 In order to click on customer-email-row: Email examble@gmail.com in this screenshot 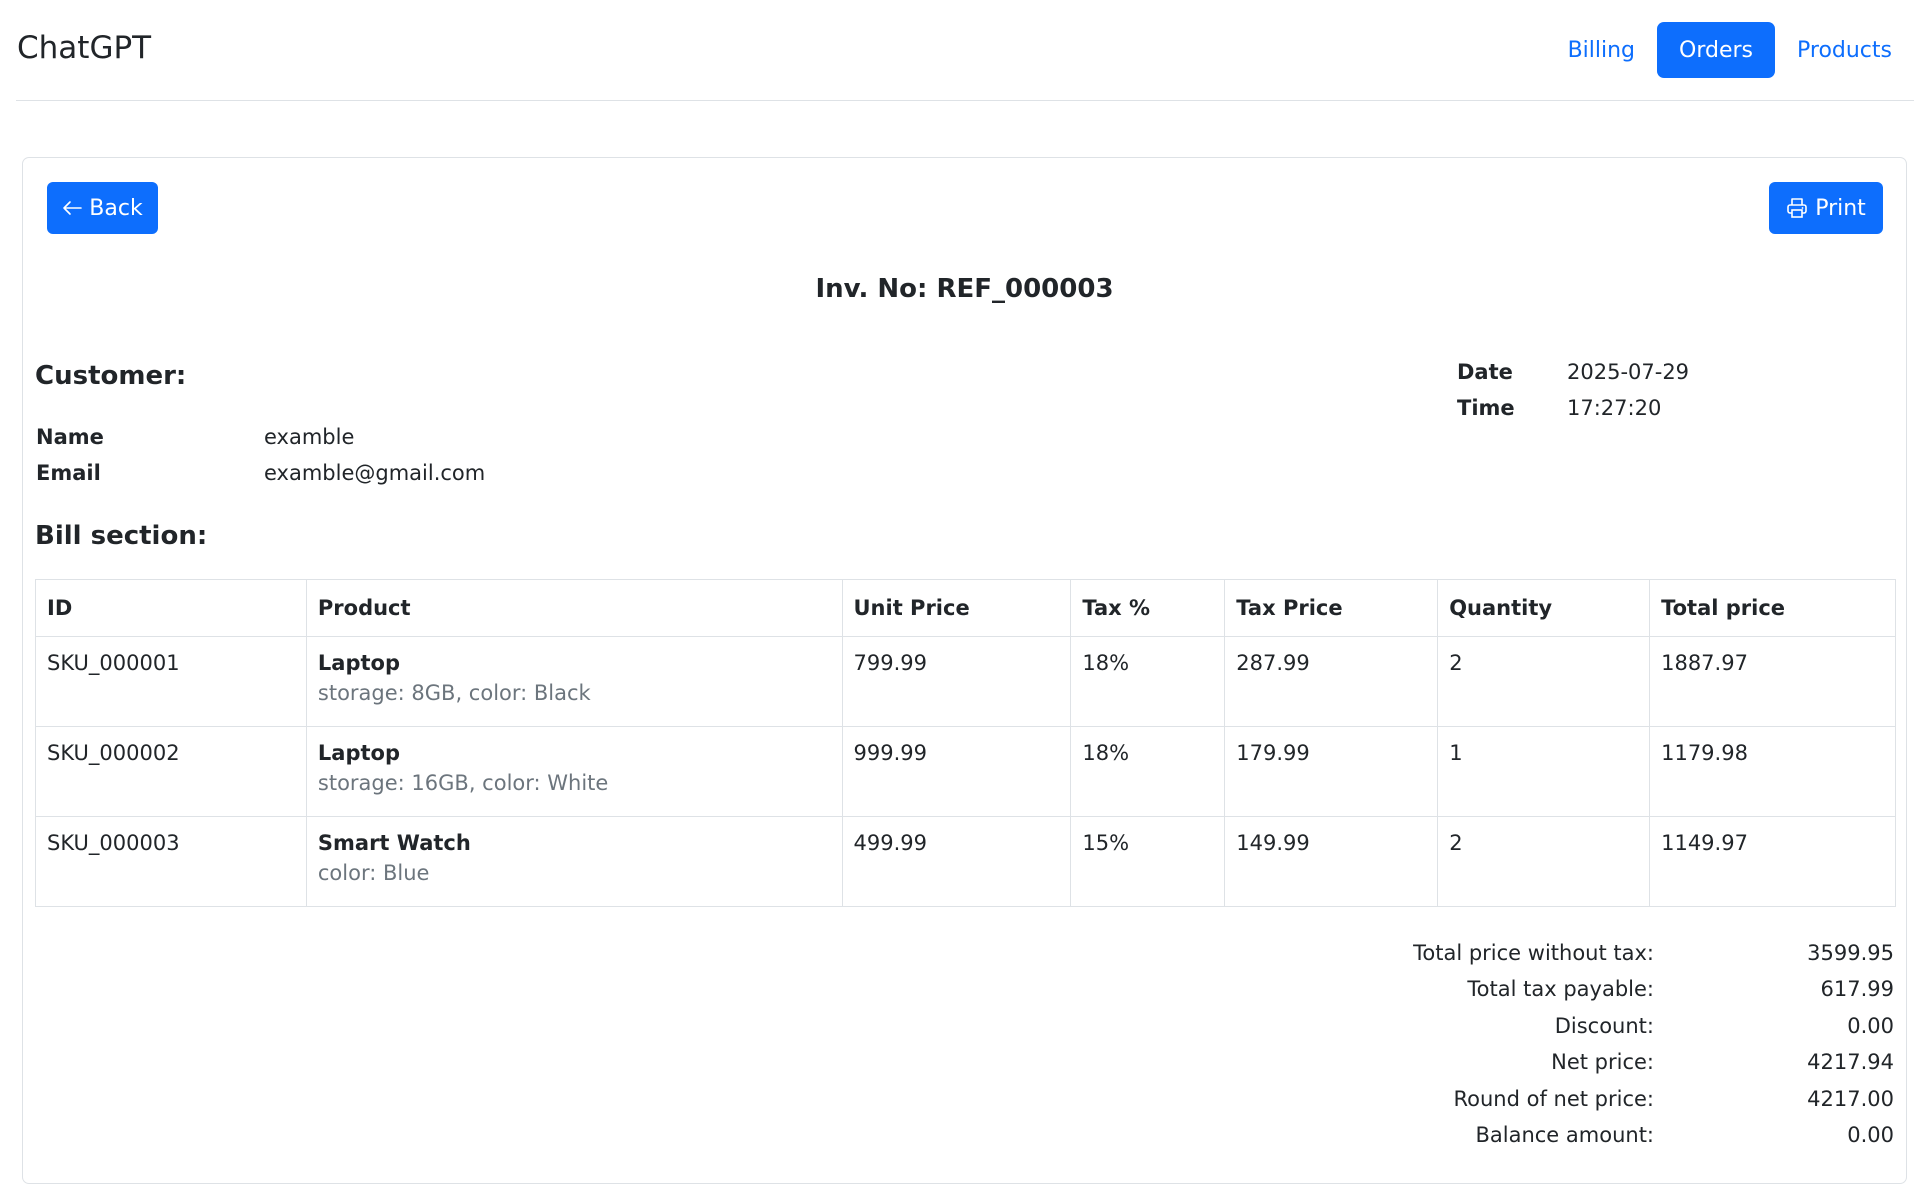, I will do `click(260, 473)`.